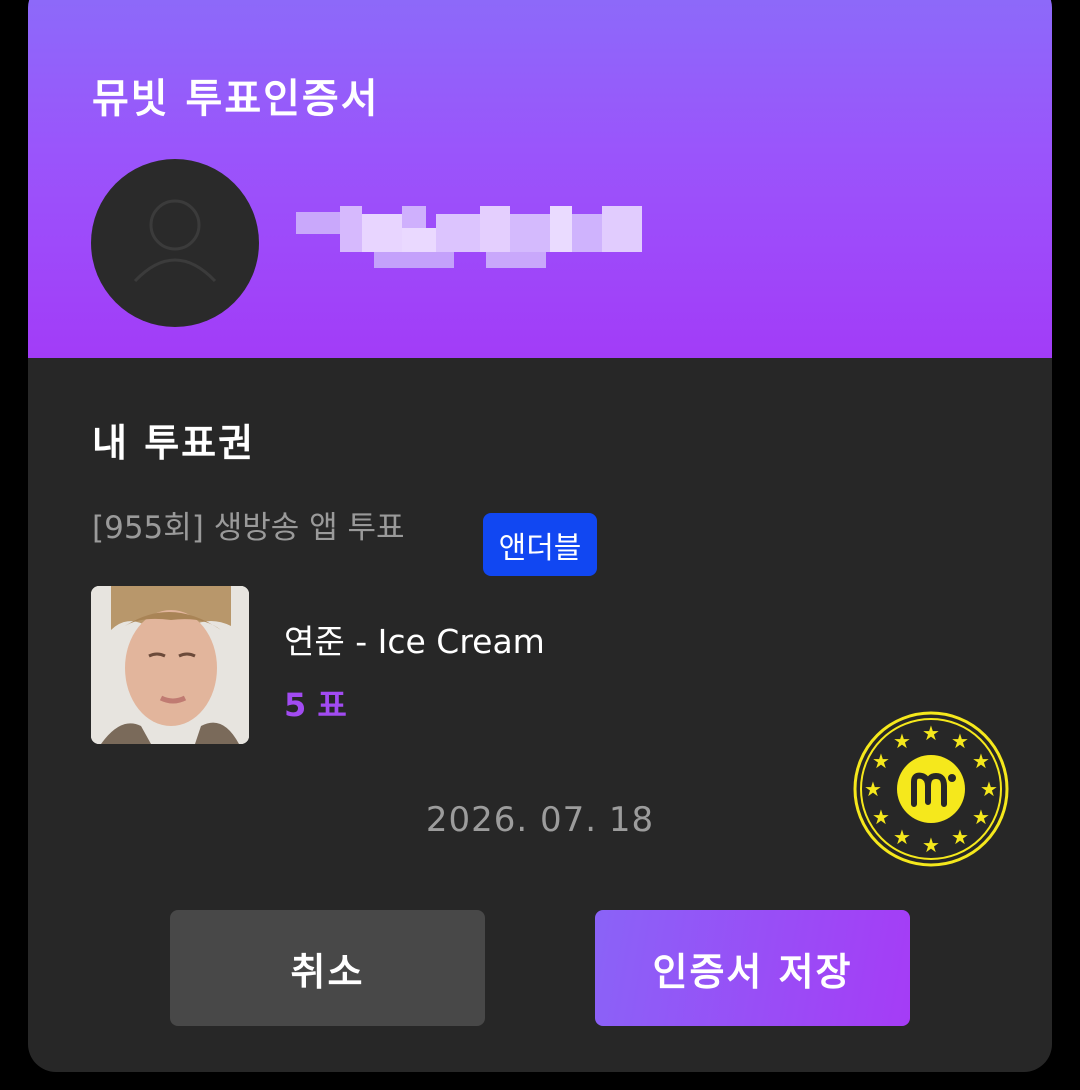 This screenshot has height=1090, width=1080. What do you see at coordinates (540, 820) in the screenshot?
I see `certificate-date: 2026. 07. 18` at bounding box center [540, 820].